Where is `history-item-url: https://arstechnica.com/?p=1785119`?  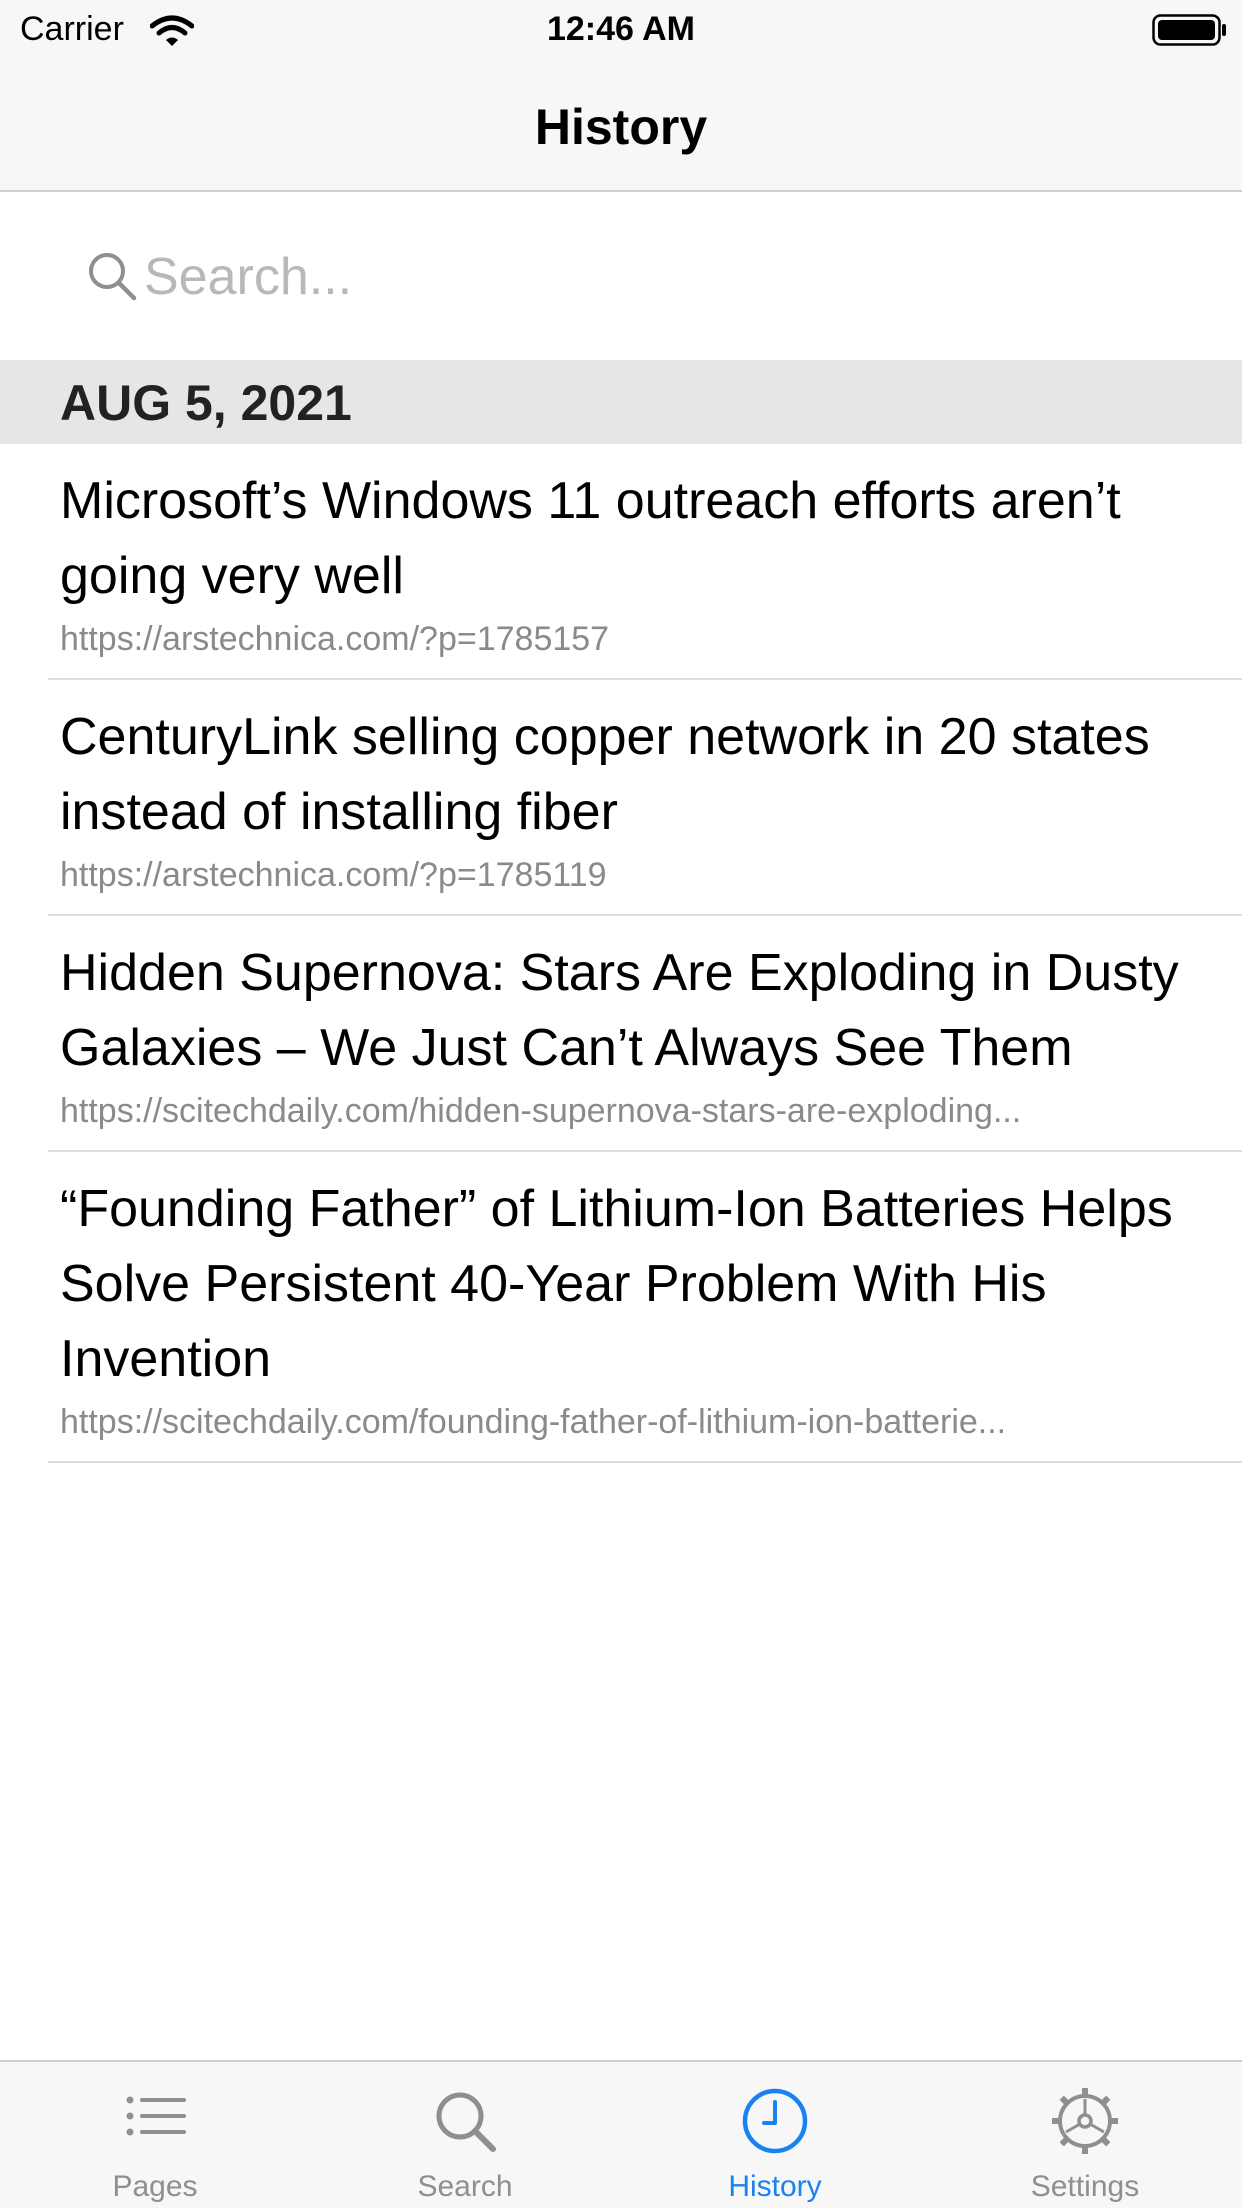
history-item-url: https://arstechnica.com/?p=1785119 is located at coordinates (333, 875).